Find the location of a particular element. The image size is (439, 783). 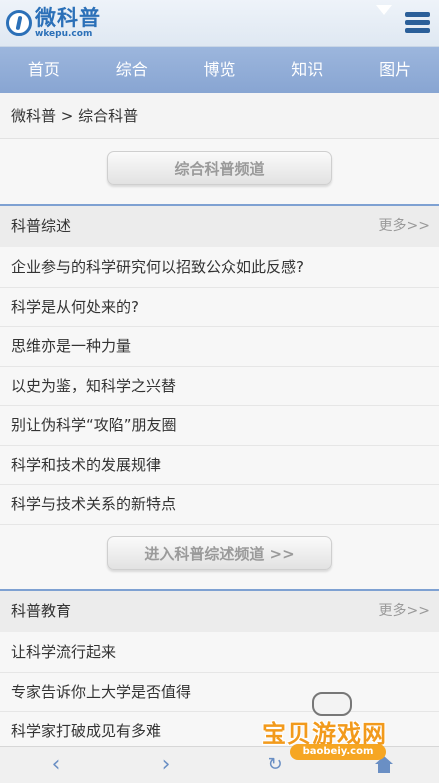

logo-mark-icon is located at coordinates (19, 23).